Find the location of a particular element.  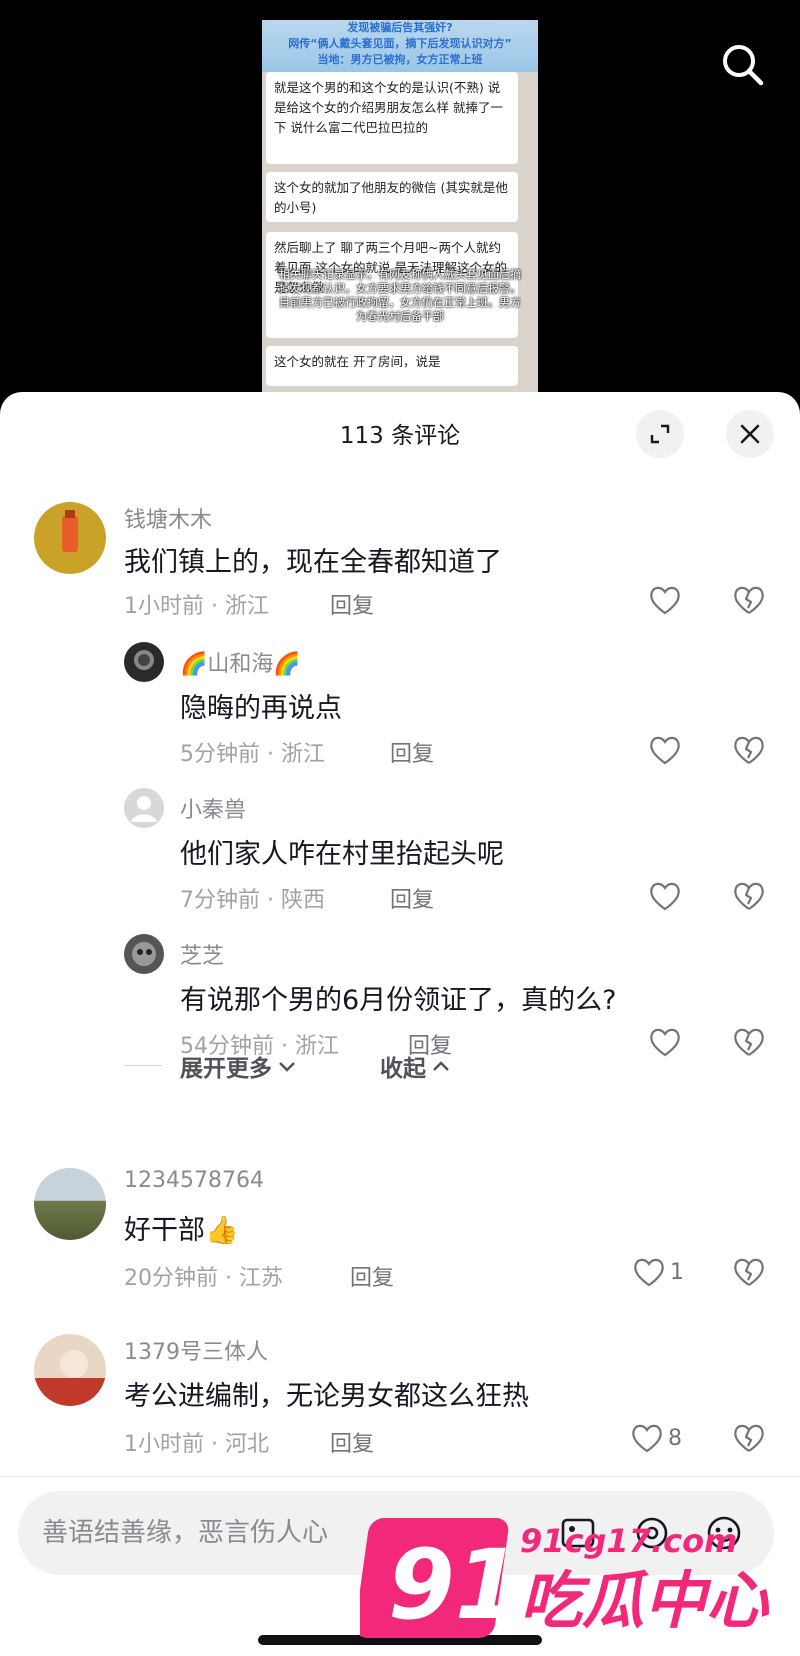

like-button: 1 is located at coordinates (658, 1272).